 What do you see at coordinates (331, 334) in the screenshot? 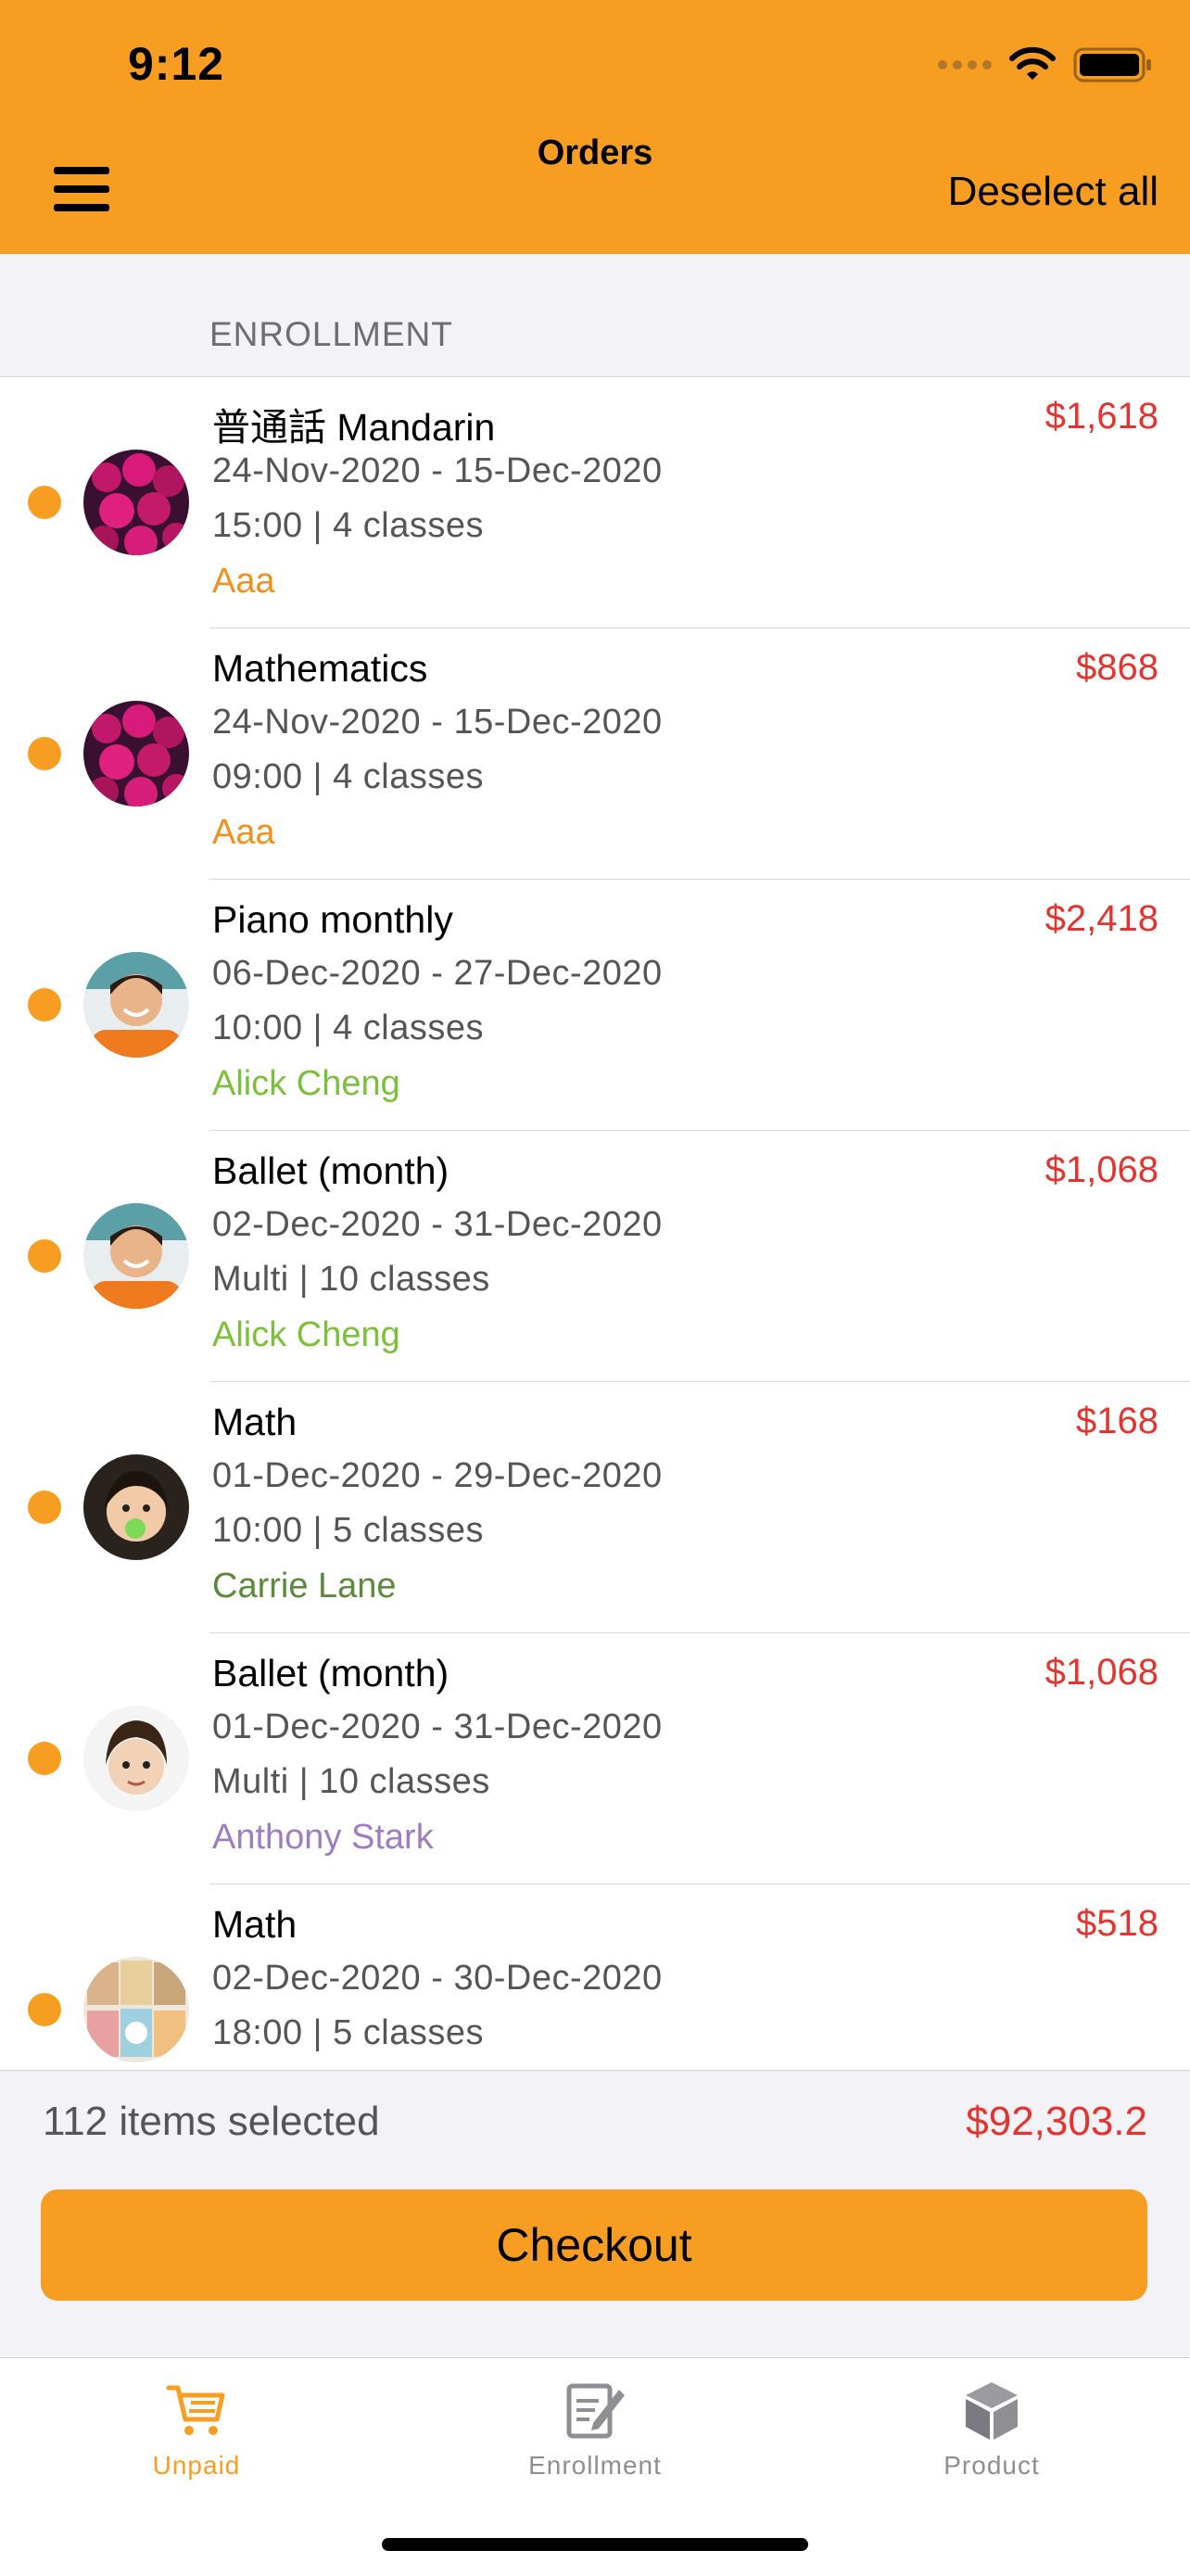
I see `section-title: ENROLLMENT` at bounding box center [331, 334].